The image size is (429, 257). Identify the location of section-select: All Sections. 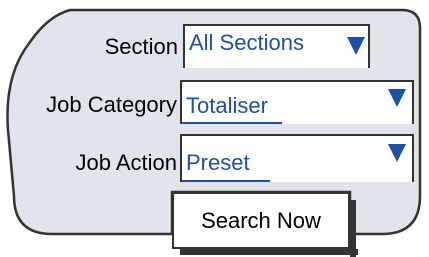
(276, 46).